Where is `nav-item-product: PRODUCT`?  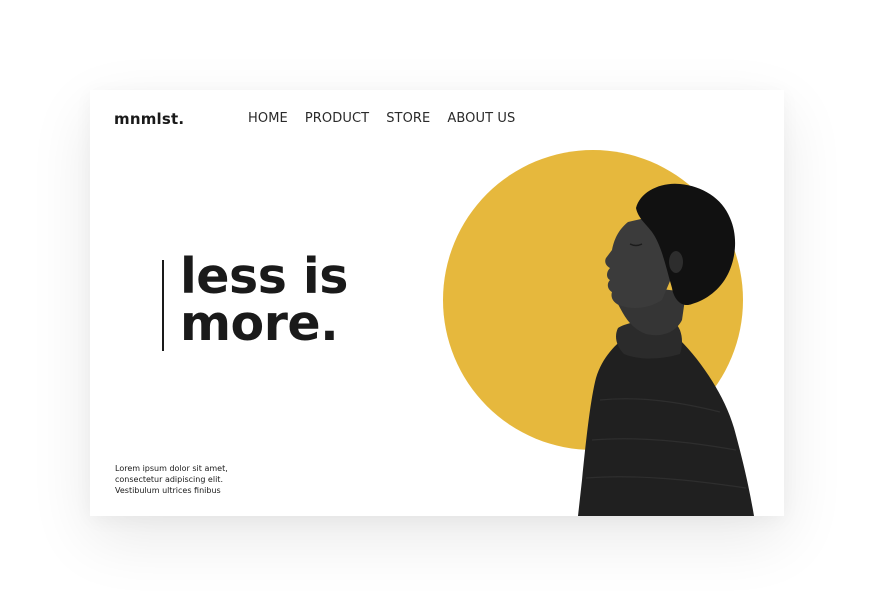
nav-item-product: PRODUCT is located at coordinates (337, 118).